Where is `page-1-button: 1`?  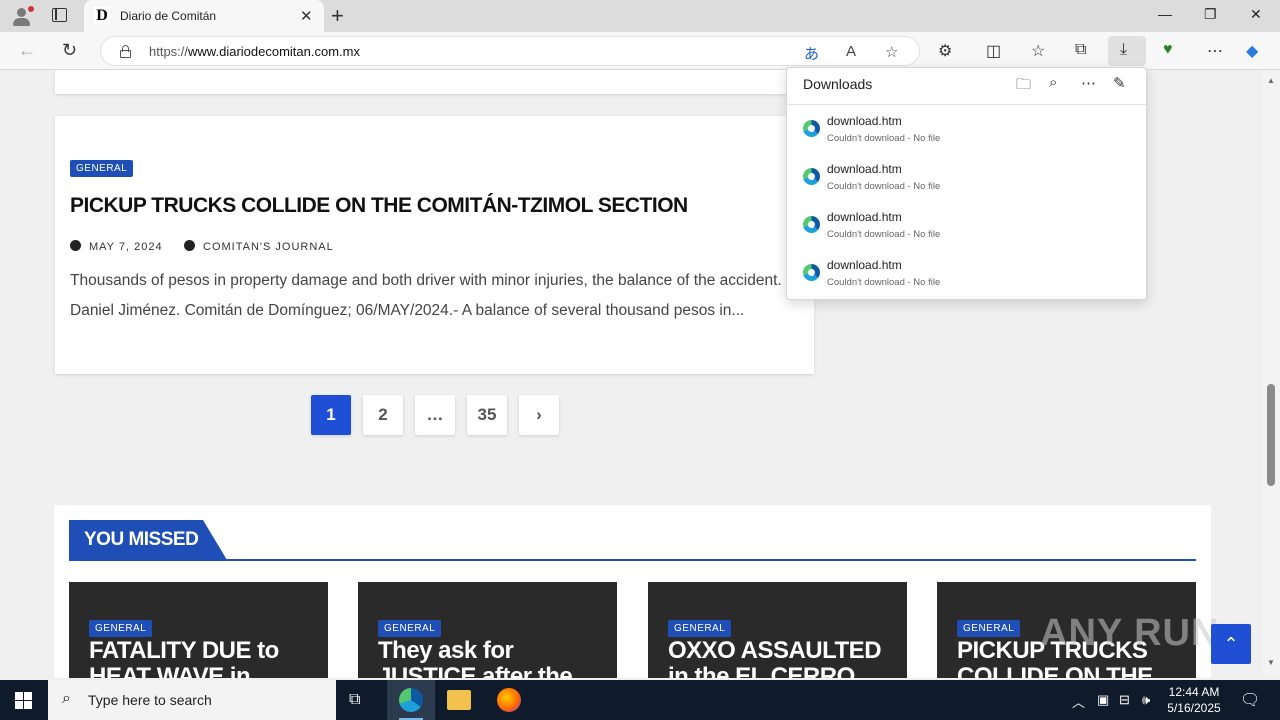 page-1-button: 1 is located at coordinates (331, 415).